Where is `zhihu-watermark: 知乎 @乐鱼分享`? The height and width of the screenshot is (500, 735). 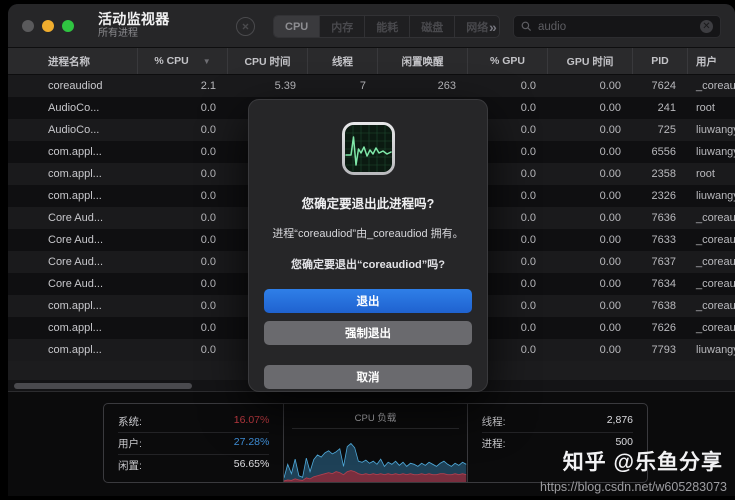 zhihu-watermark: 知乎 @乐鱼分享 is located at coordinates (642, 462).